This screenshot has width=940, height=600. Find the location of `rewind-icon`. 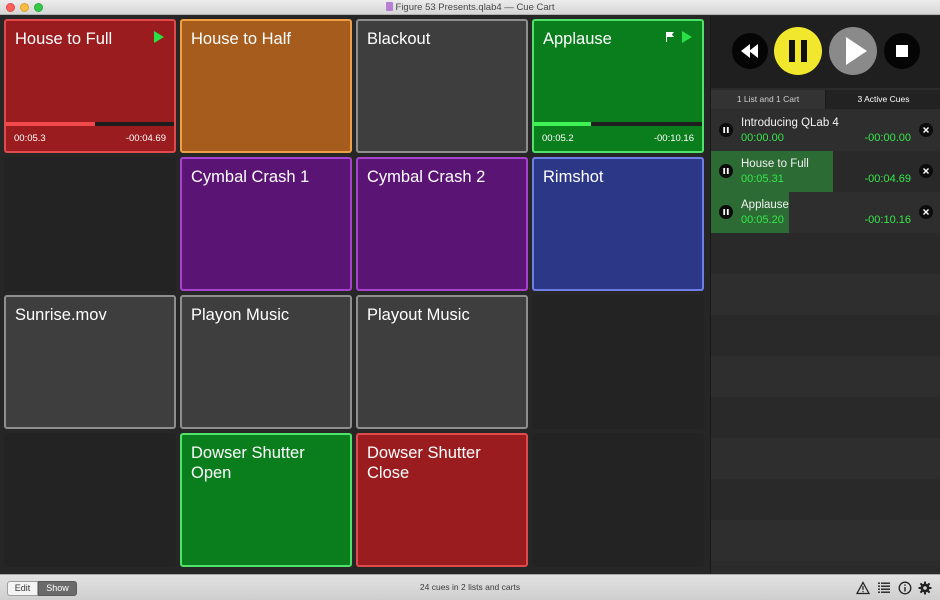

rewind-icon is located at coordinates (749, 51).